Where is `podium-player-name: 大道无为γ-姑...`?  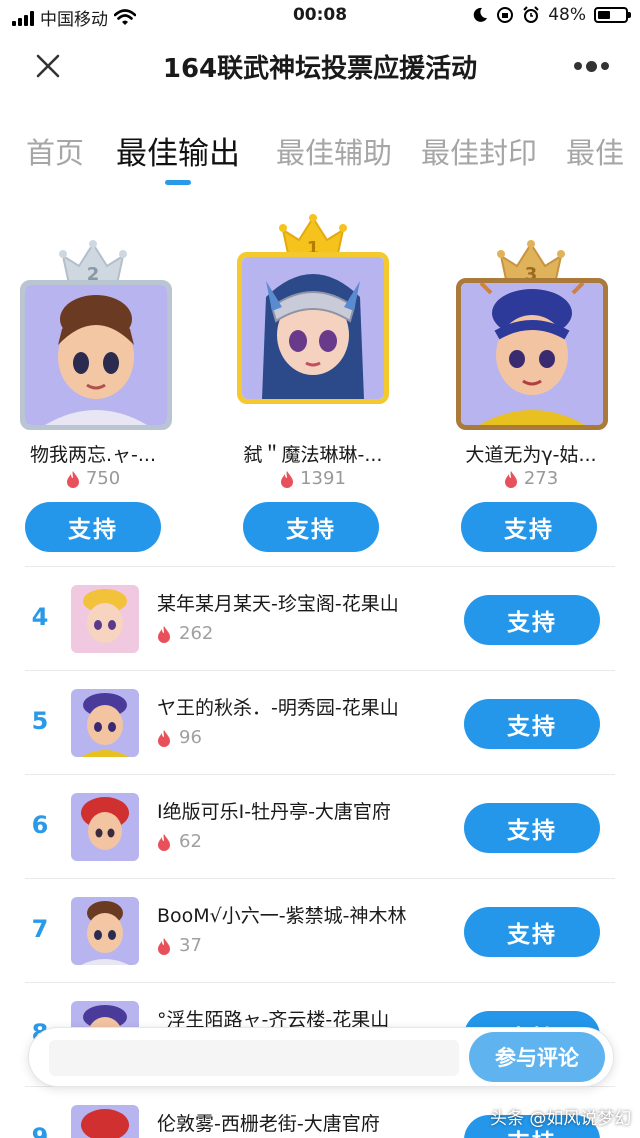 podium-player-name: 大道无为γ-姑... is located at coordinates (531, 455).